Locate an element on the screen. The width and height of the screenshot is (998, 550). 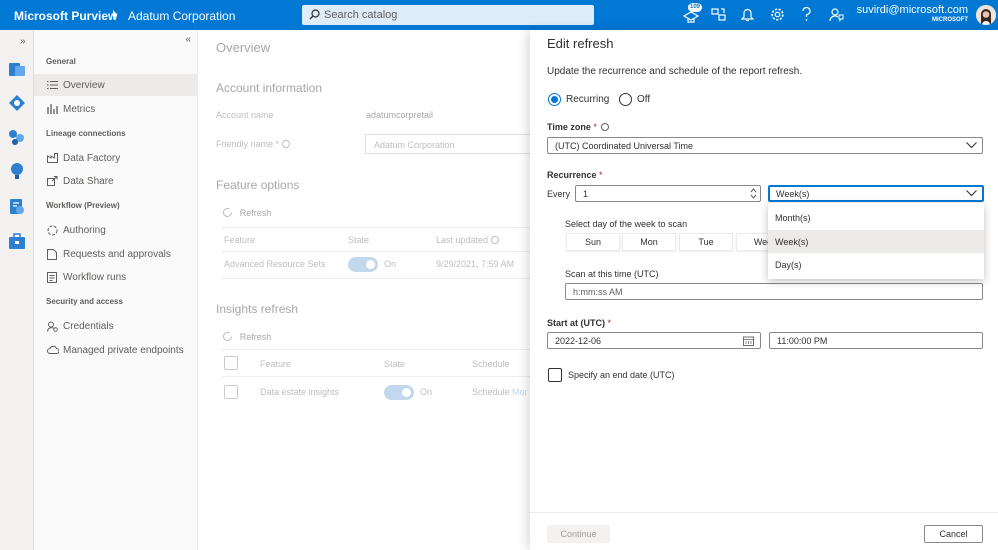
sidebar-item-metrics: Metrics is located at coordinates (116, 109).